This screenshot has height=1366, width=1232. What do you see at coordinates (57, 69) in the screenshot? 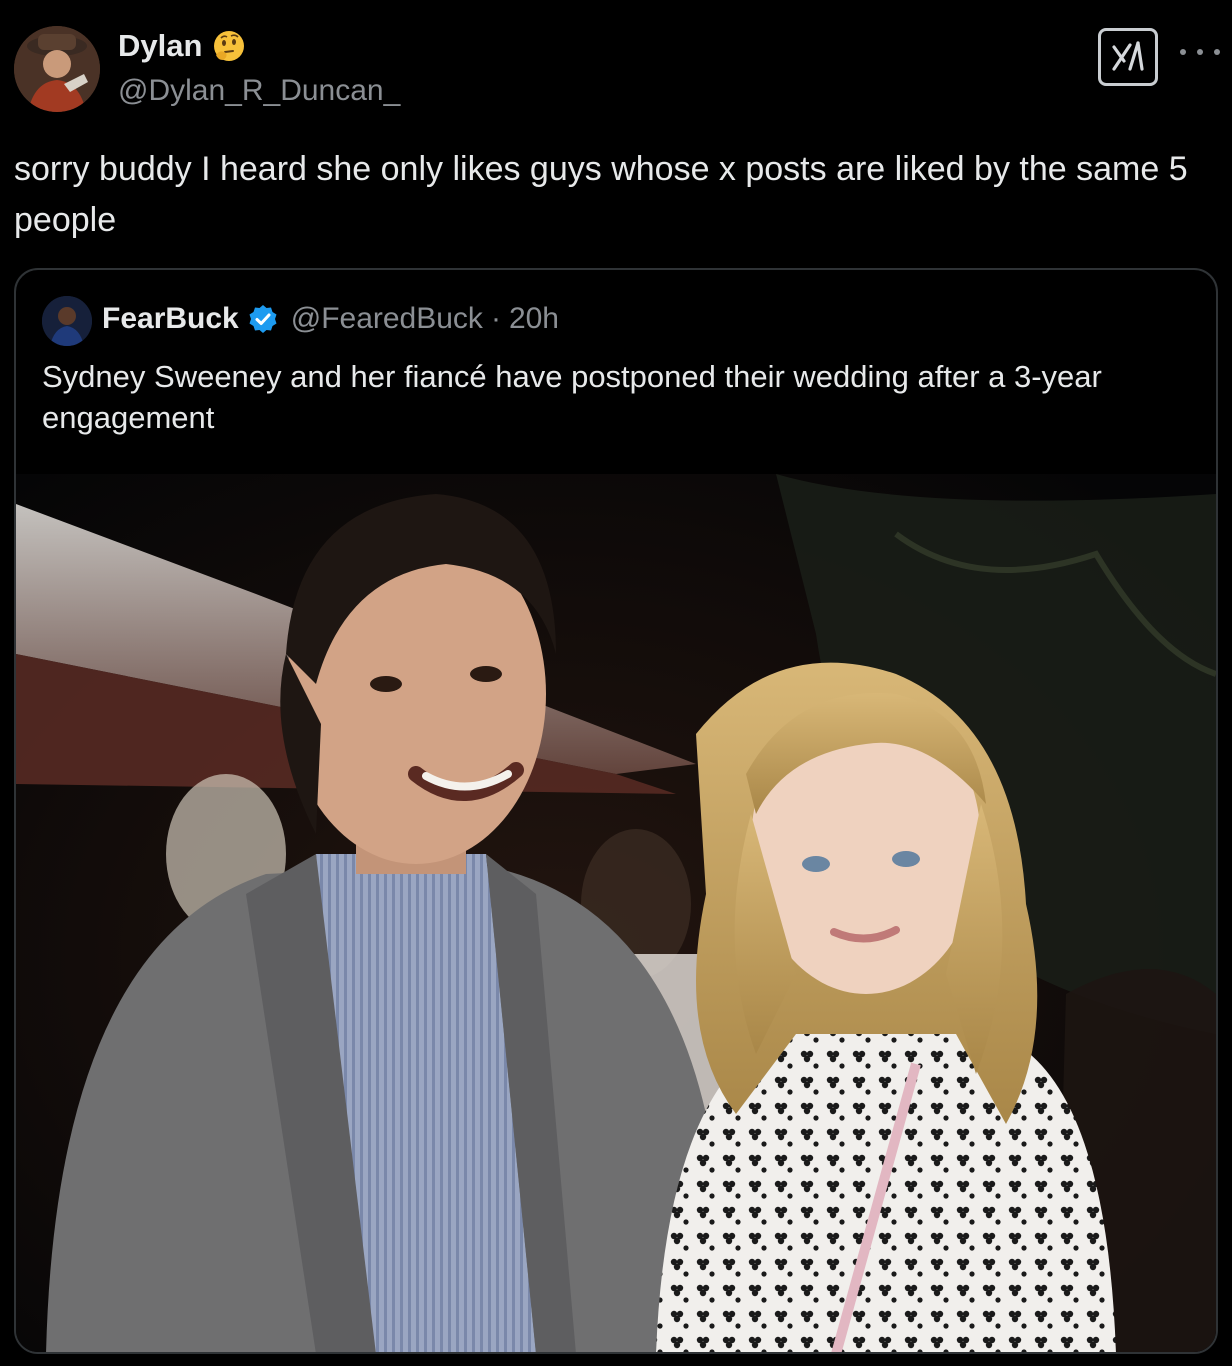
I see `author-avatar` at bounding box center [57, 69].